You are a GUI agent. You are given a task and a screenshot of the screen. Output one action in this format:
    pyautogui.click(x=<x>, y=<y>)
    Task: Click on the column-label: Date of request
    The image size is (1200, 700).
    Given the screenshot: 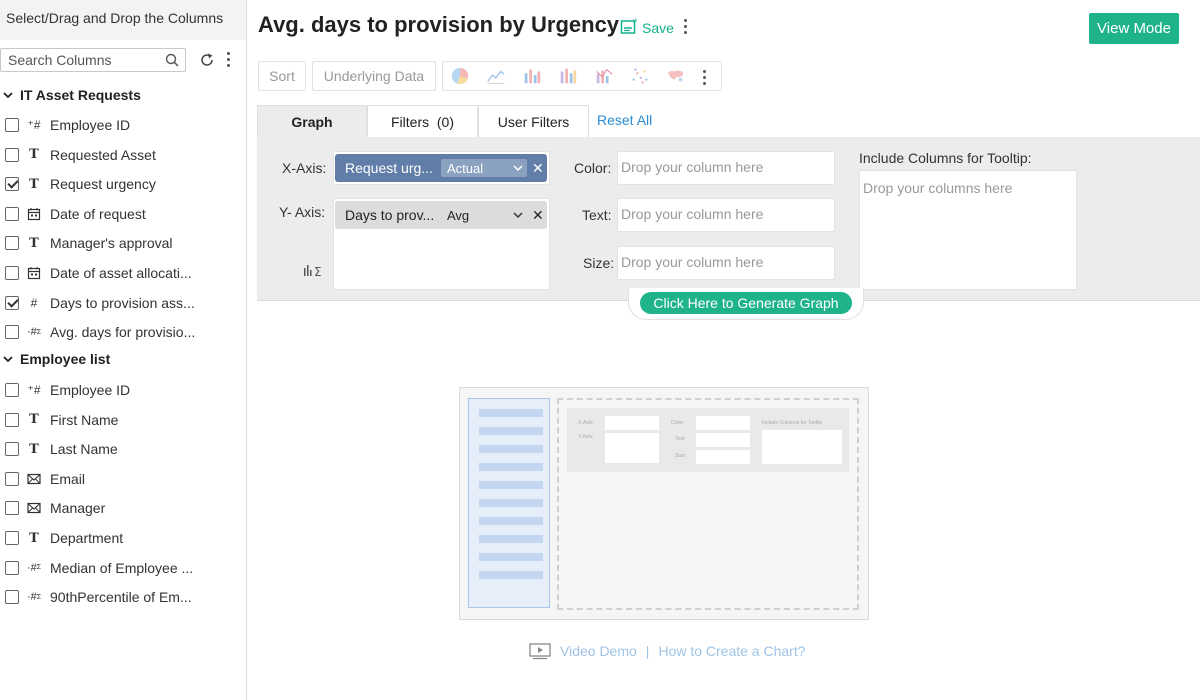 What is the action you would take?
    pyautogui.click(x=98, y=213)
    